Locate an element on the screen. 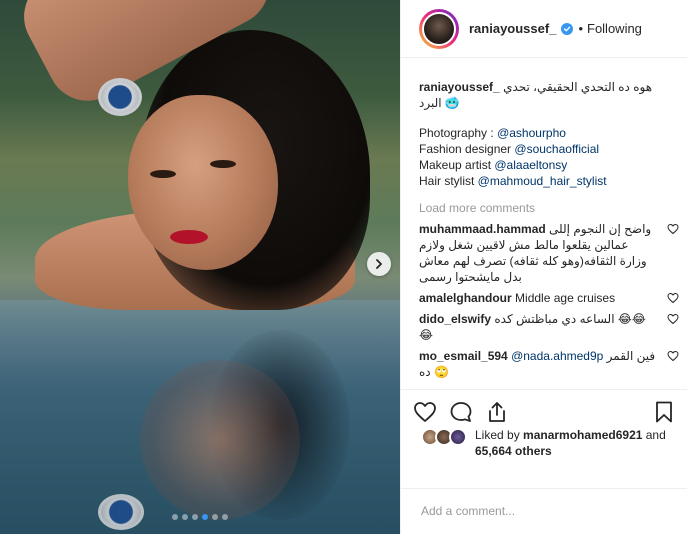 The height and width of the screenshot is (534, 687). load-more-comments-link: Load more comments is located at coordinates (544, 208).